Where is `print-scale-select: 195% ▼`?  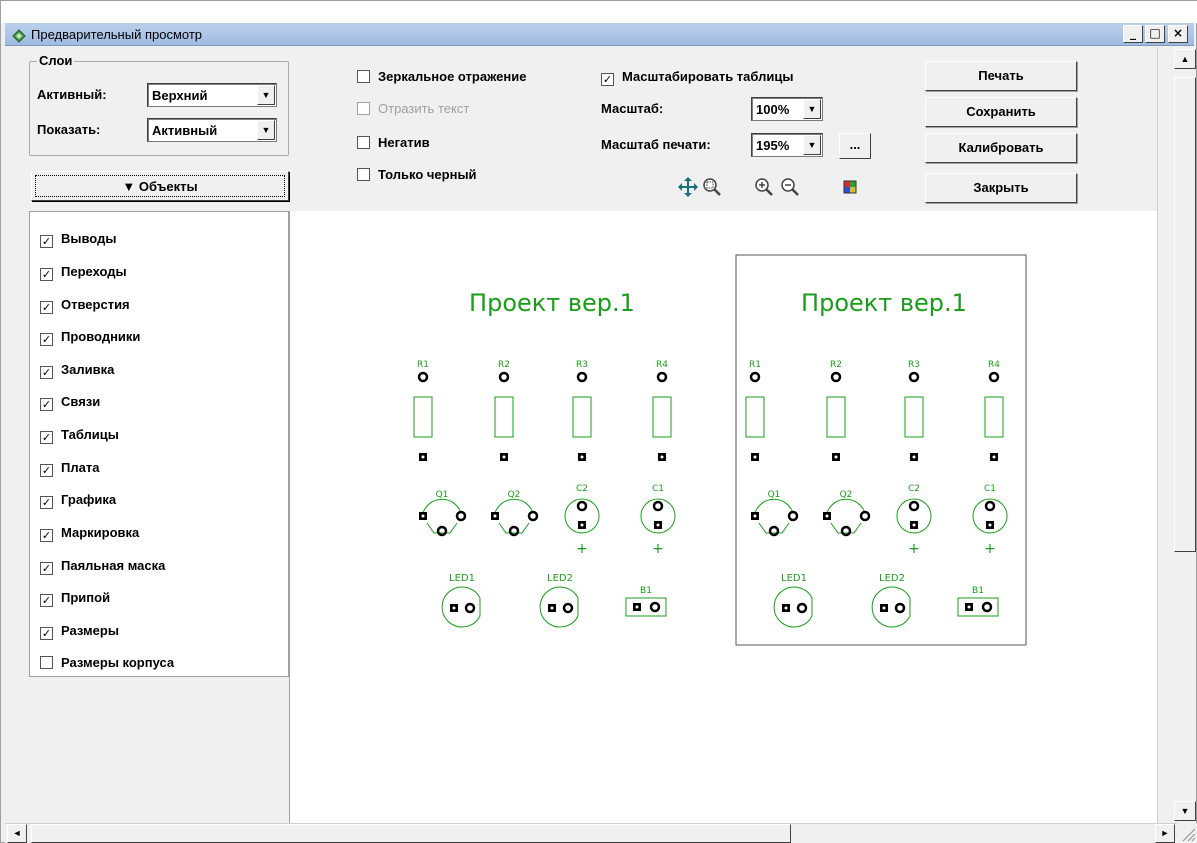 print-scale-select: 195% ▼ is located at coordinates (787, 145).